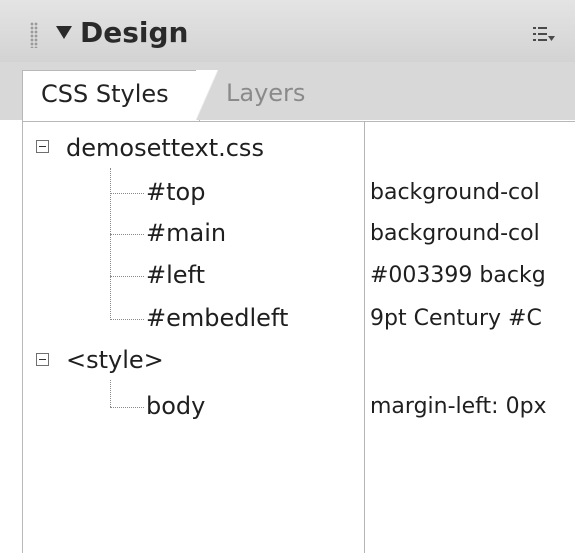  What do you see at coordinates (287, 31) in the screenshot?
I see `panel-title-bar: Design` at bounding box center [287, 31].